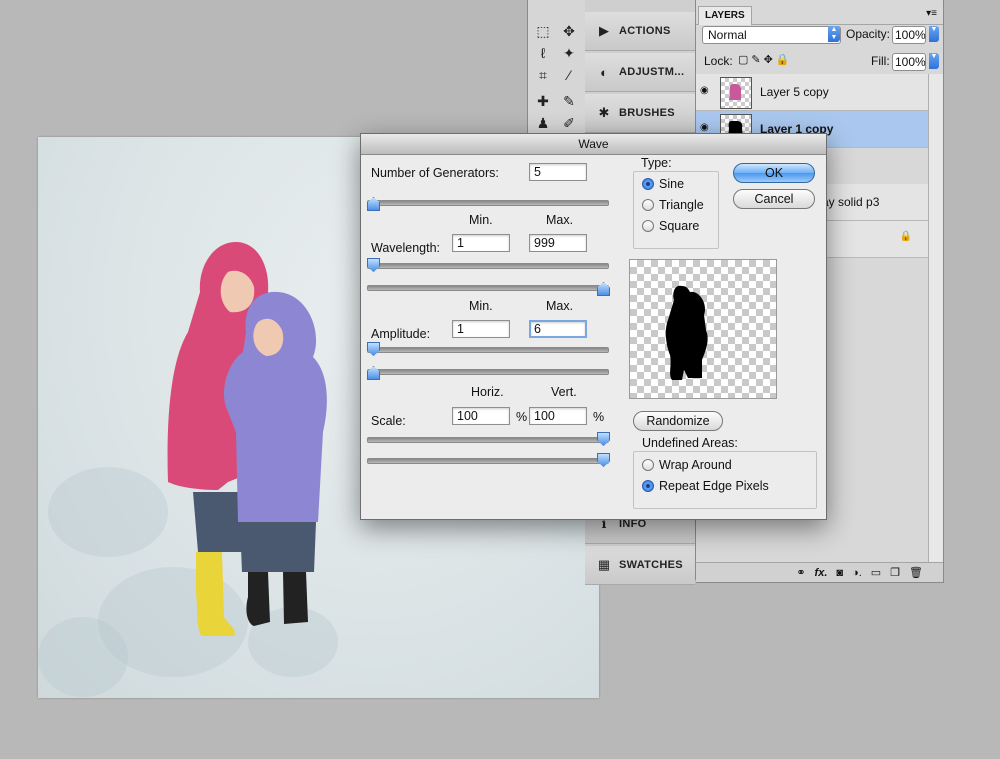 The image size is (1000, 759). I want to click on dock-actions: ▶ ACTIONS, so click(640, 31).